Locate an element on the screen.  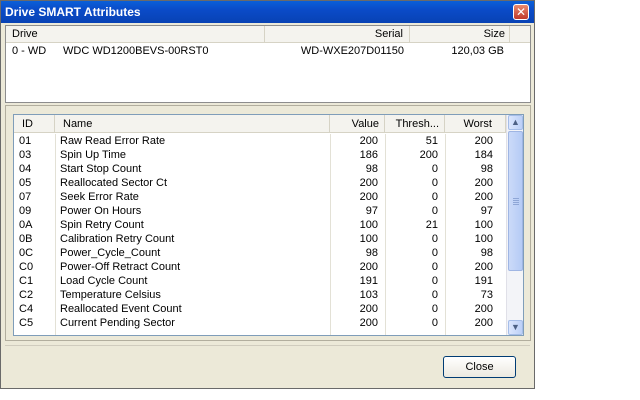
attribute-threshold: 21 is located at coordinates (431, 225).